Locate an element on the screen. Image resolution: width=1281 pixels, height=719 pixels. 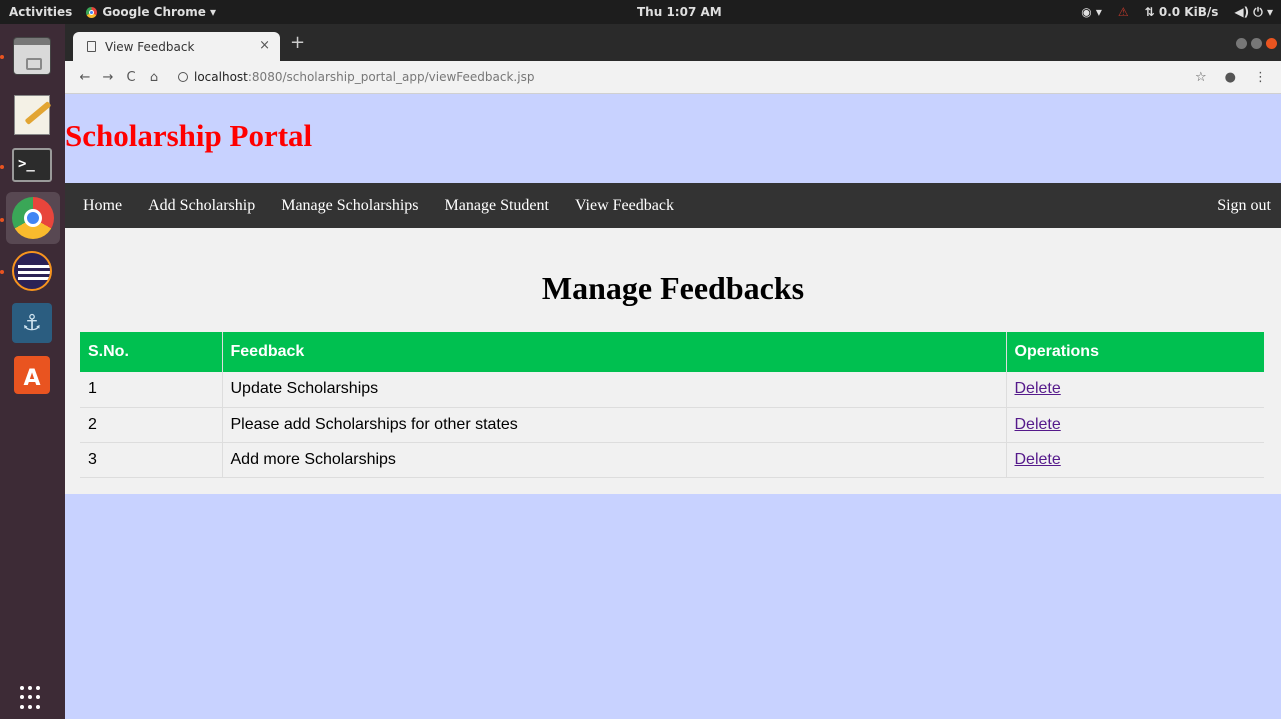
tab-title: View Feedback is located at coordinates (150, 46).